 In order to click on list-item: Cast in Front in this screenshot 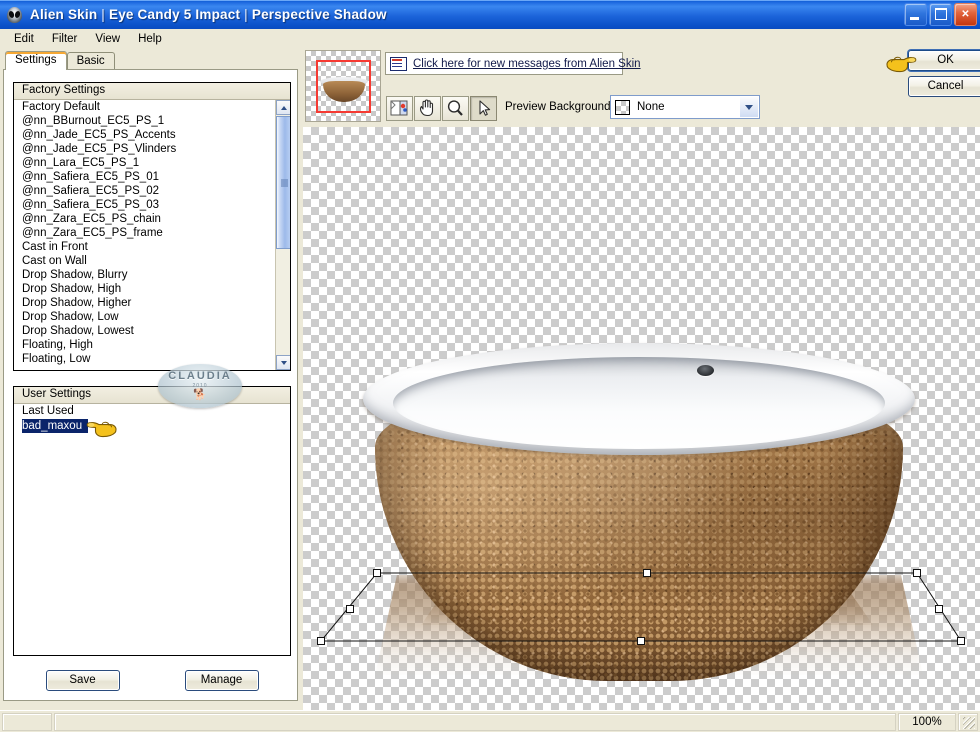, I will do `click(144, 247)`.